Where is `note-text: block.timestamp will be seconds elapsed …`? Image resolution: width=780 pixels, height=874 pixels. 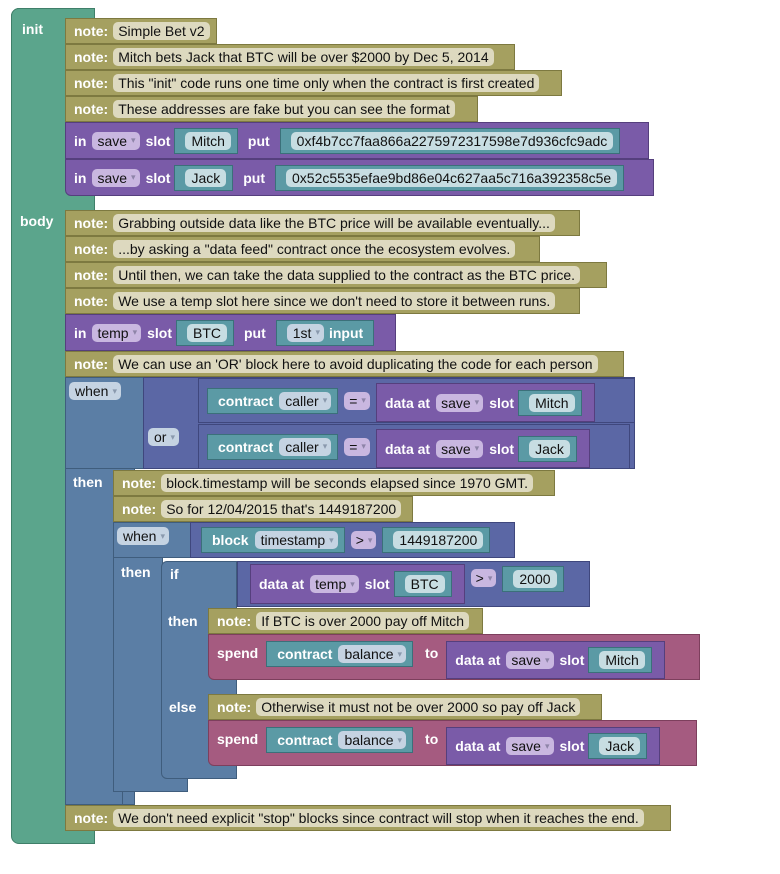
note-text: block.timestamp will be seconds elapsed … is located at coordinates (347, 483).